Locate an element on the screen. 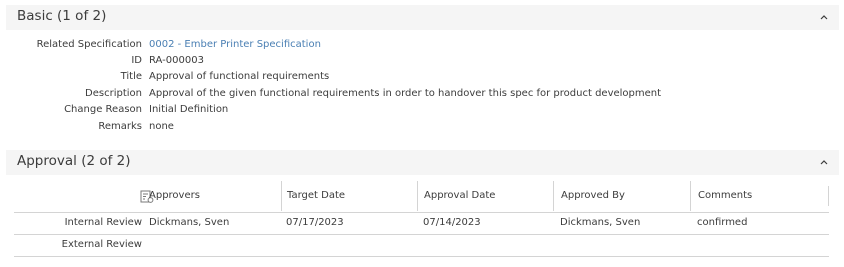 The height and width of the screenshot is (267, 844). basic-section-title: Basic (1 of 2) is located at coordinates (62, 16).